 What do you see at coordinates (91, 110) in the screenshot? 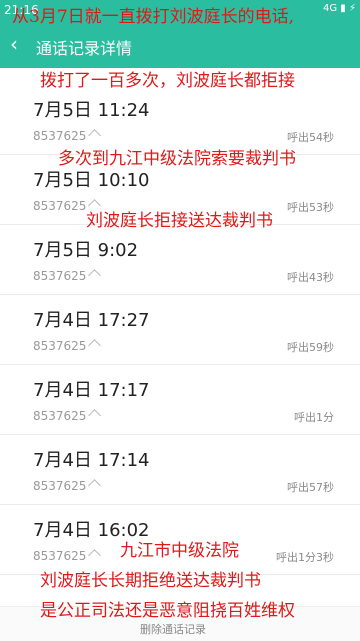
I see `call-time: 7月5日 11:24` at bounding box center [91, 110].